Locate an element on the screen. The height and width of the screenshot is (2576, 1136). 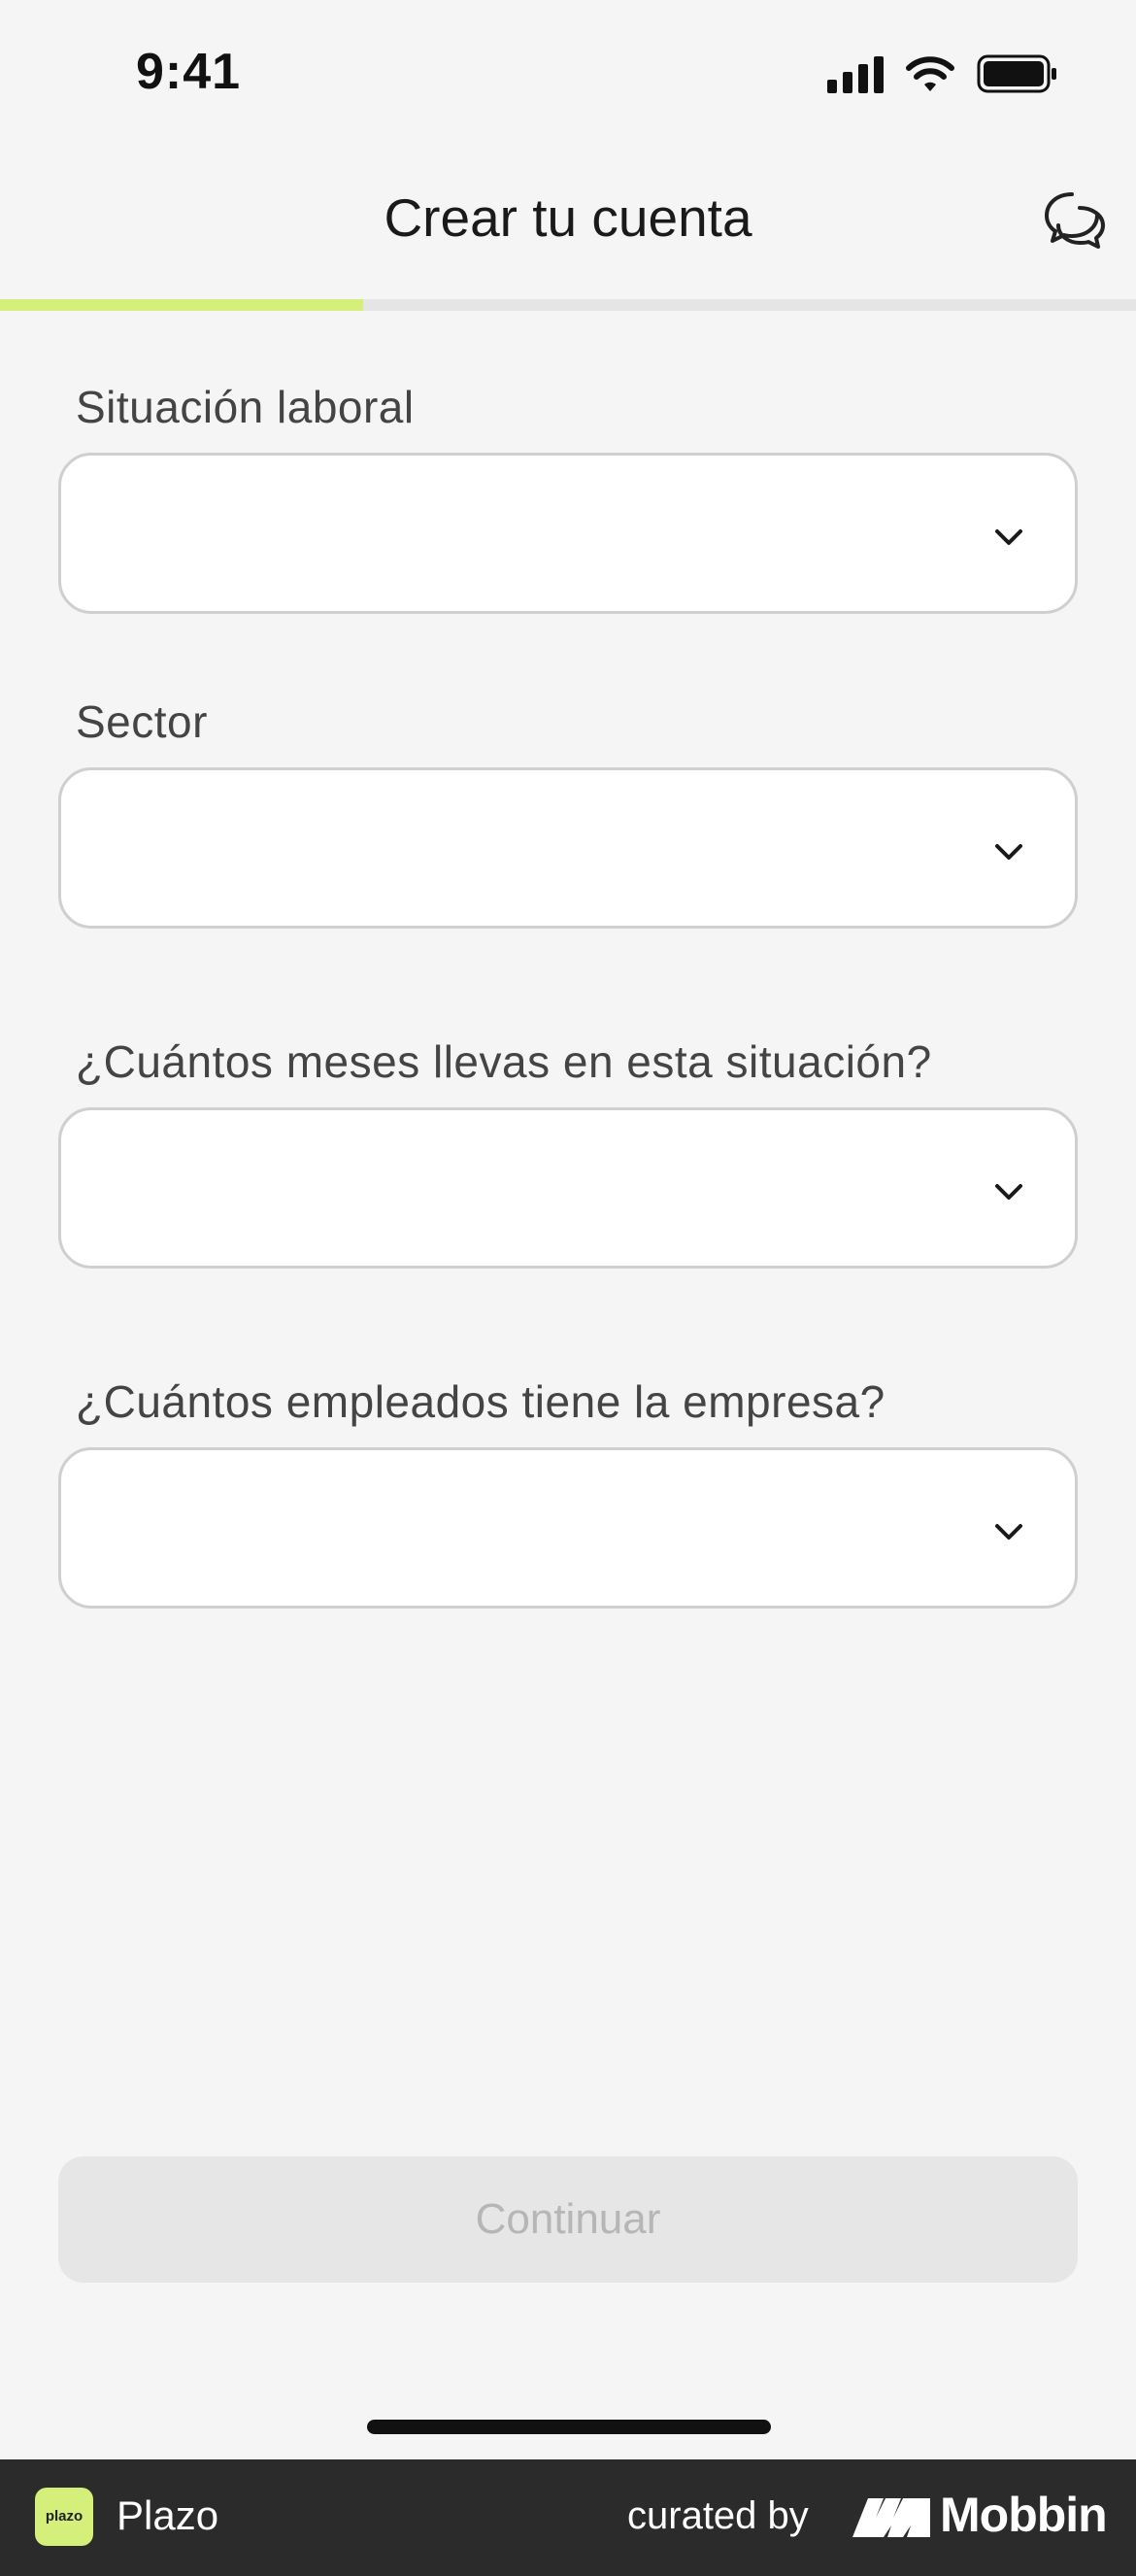
sector-select is located at coordinates (568, 848).